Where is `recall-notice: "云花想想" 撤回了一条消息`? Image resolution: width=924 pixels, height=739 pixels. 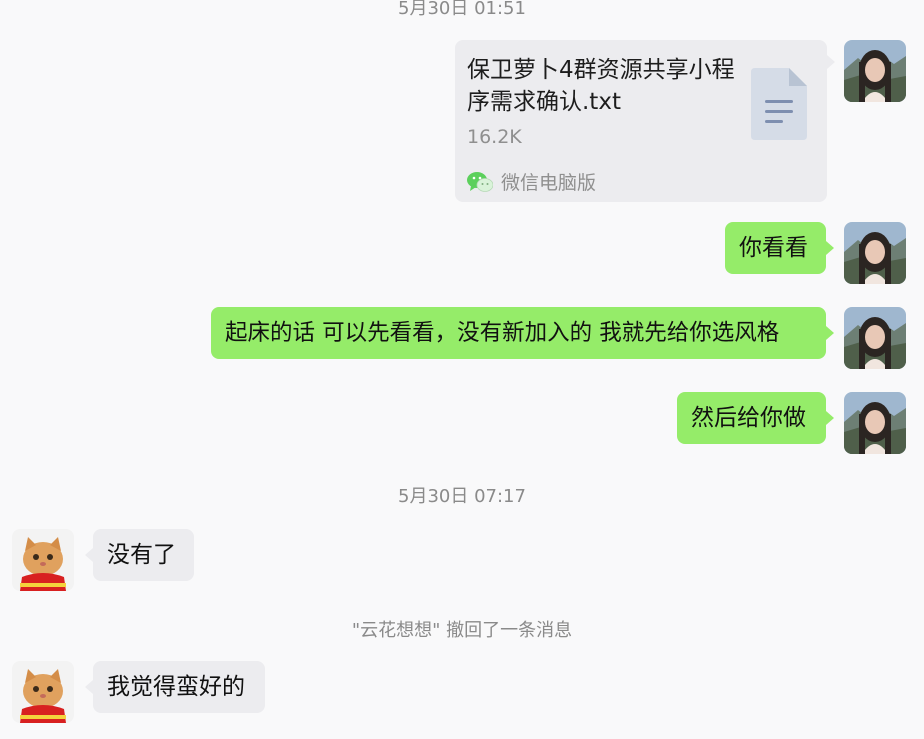 recall-notice: "云花想想" 撤回了一条消息 is located at coordinates (462, 630).